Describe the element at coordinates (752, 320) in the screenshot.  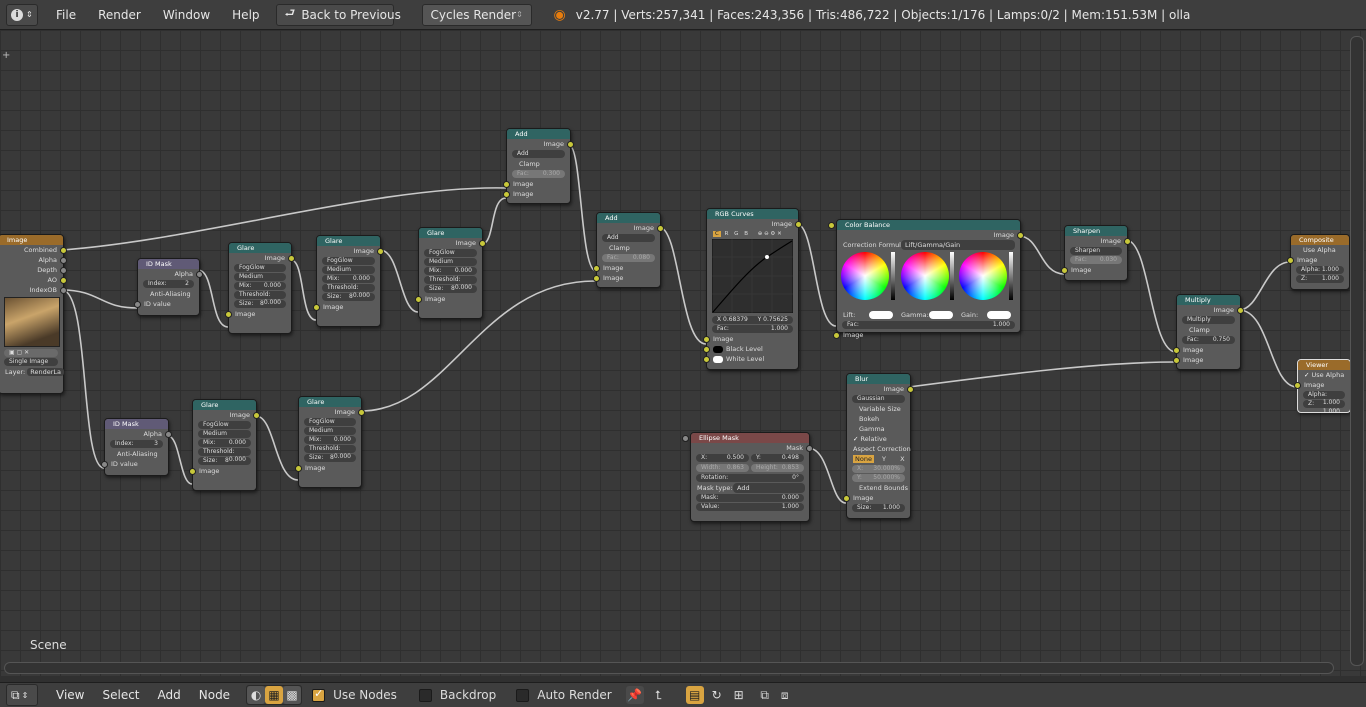
I see `curve-point-xy: X 0.68379 Y 0.75625` at that location.